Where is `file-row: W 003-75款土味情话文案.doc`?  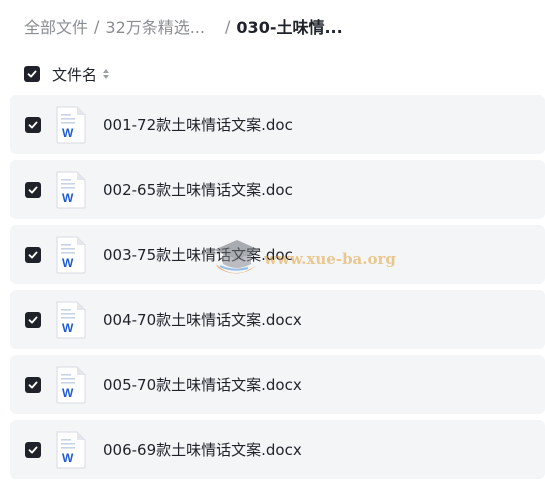 file-row: W 003-75款土味情话文案.doc is located at coordinates (277, 254).